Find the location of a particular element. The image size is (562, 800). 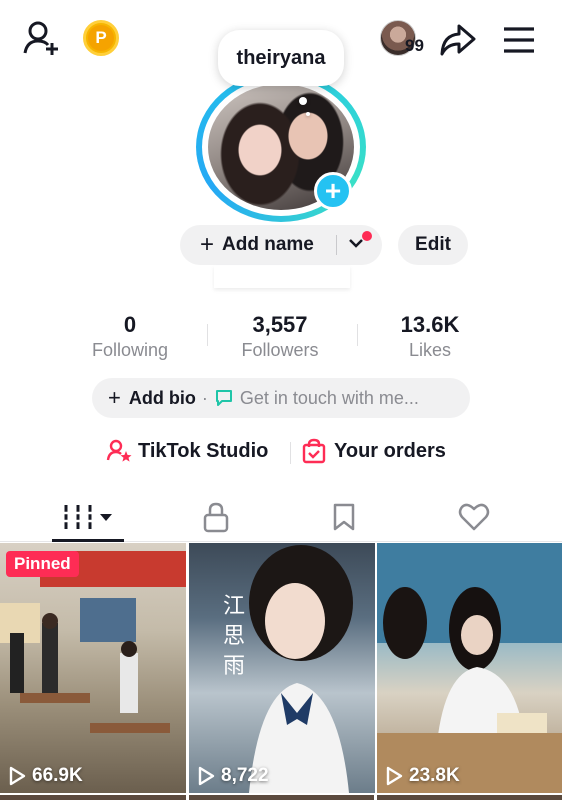

add-bio-button: Add bio is located at coordinates (162, 398).